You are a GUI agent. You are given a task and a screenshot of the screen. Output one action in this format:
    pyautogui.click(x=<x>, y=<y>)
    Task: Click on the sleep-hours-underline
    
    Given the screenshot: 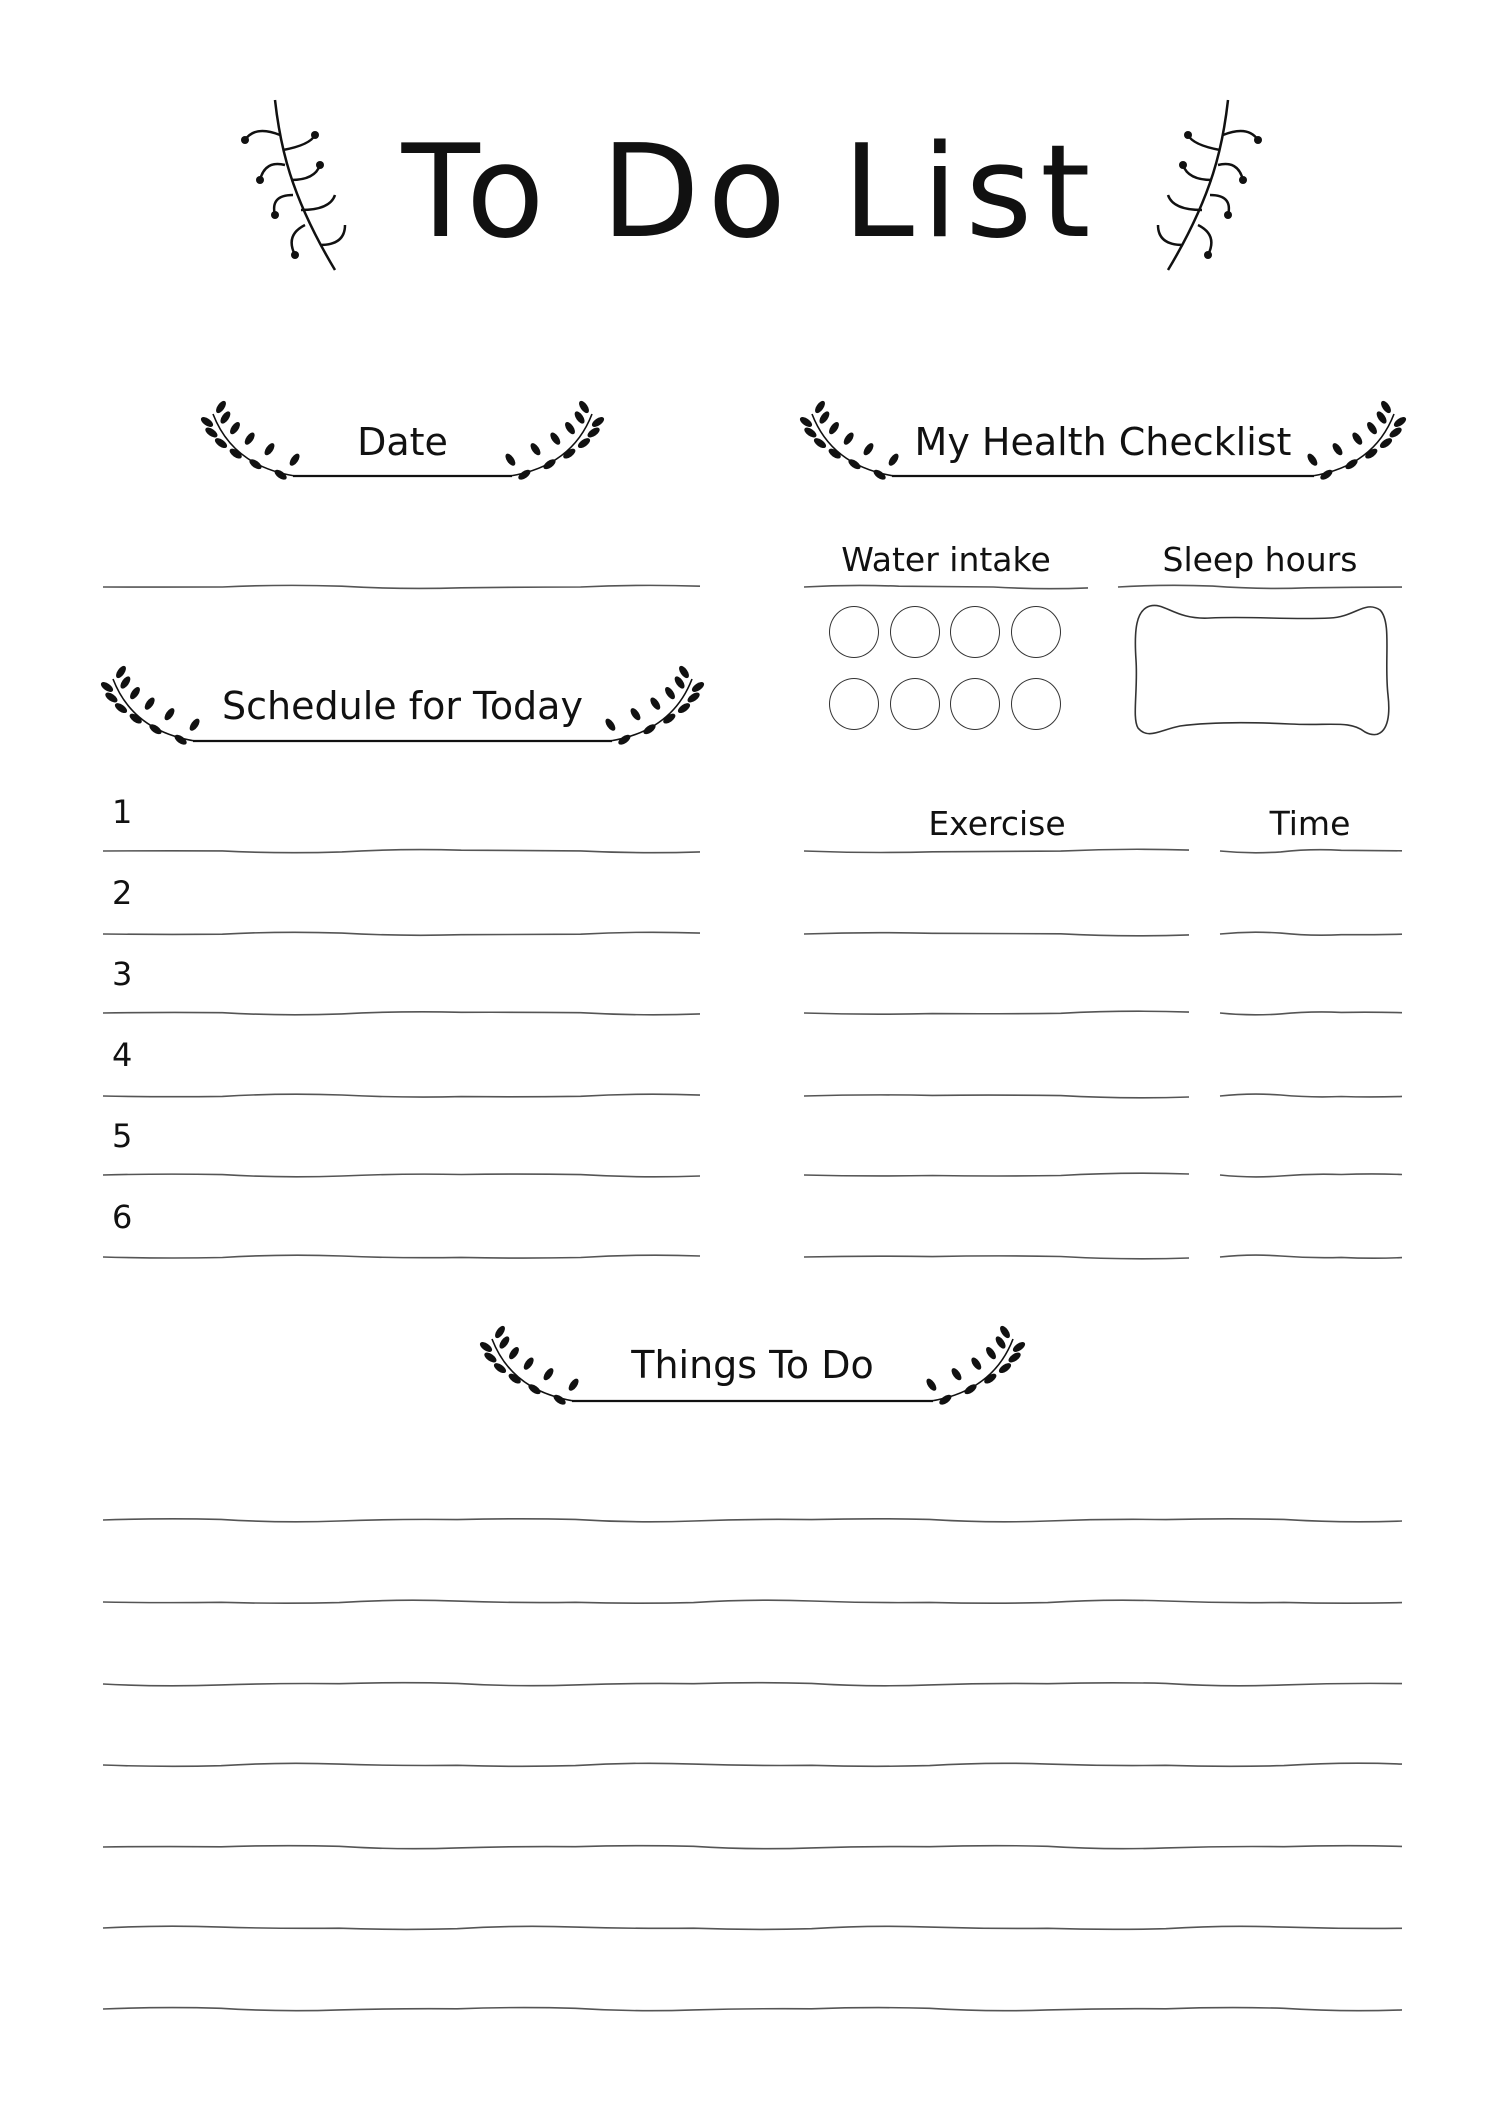 What is the action you would take?
    pyautogui.click(x=1260, y=587)
    